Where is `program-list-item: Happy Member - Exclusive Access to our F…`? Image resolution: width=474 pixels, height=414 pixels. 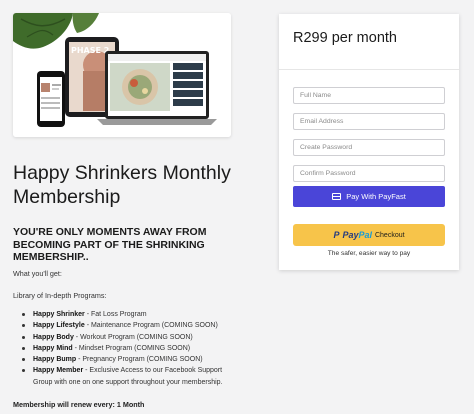
program-list-item: Happy Member - Exclusive Access to our F… is located at coordinates (139, 376).